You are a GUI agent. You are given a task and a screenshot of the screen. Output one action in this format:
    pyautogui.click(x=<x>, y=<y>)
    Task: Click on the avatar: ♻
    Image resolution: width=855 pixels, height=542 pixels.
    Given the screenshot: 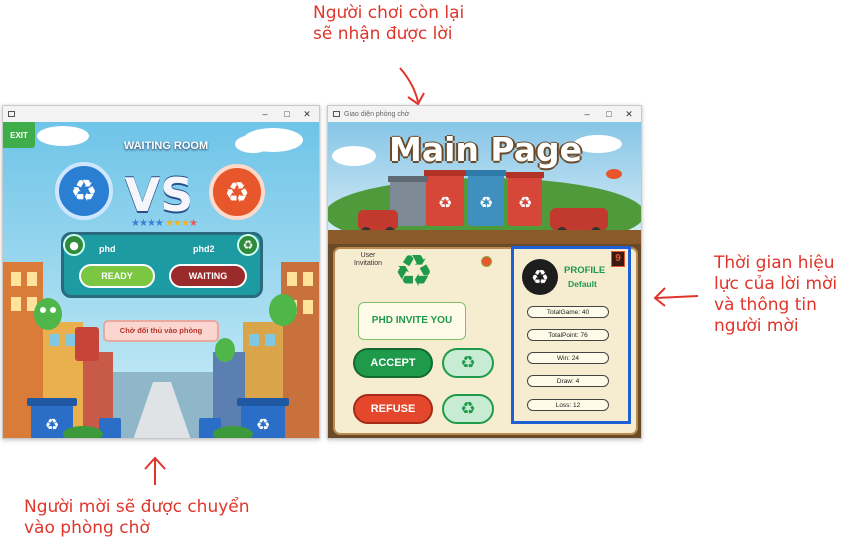 What is the action you would take?
    pyautogui.click(x=540, y=277)
    